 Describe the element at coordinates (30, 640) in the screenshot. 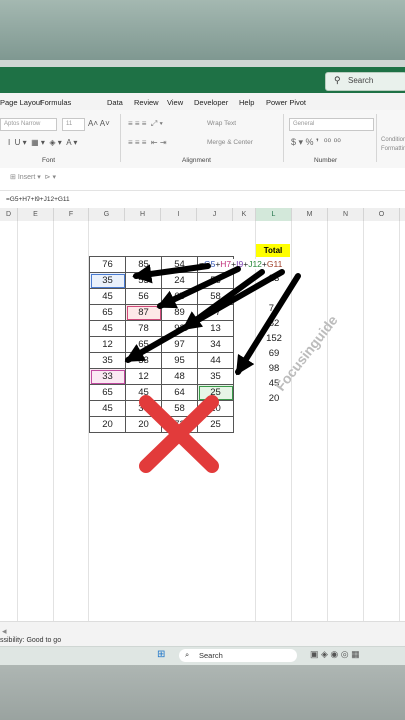

I see `accessibility-status: ssibility: Good to go` at that location.